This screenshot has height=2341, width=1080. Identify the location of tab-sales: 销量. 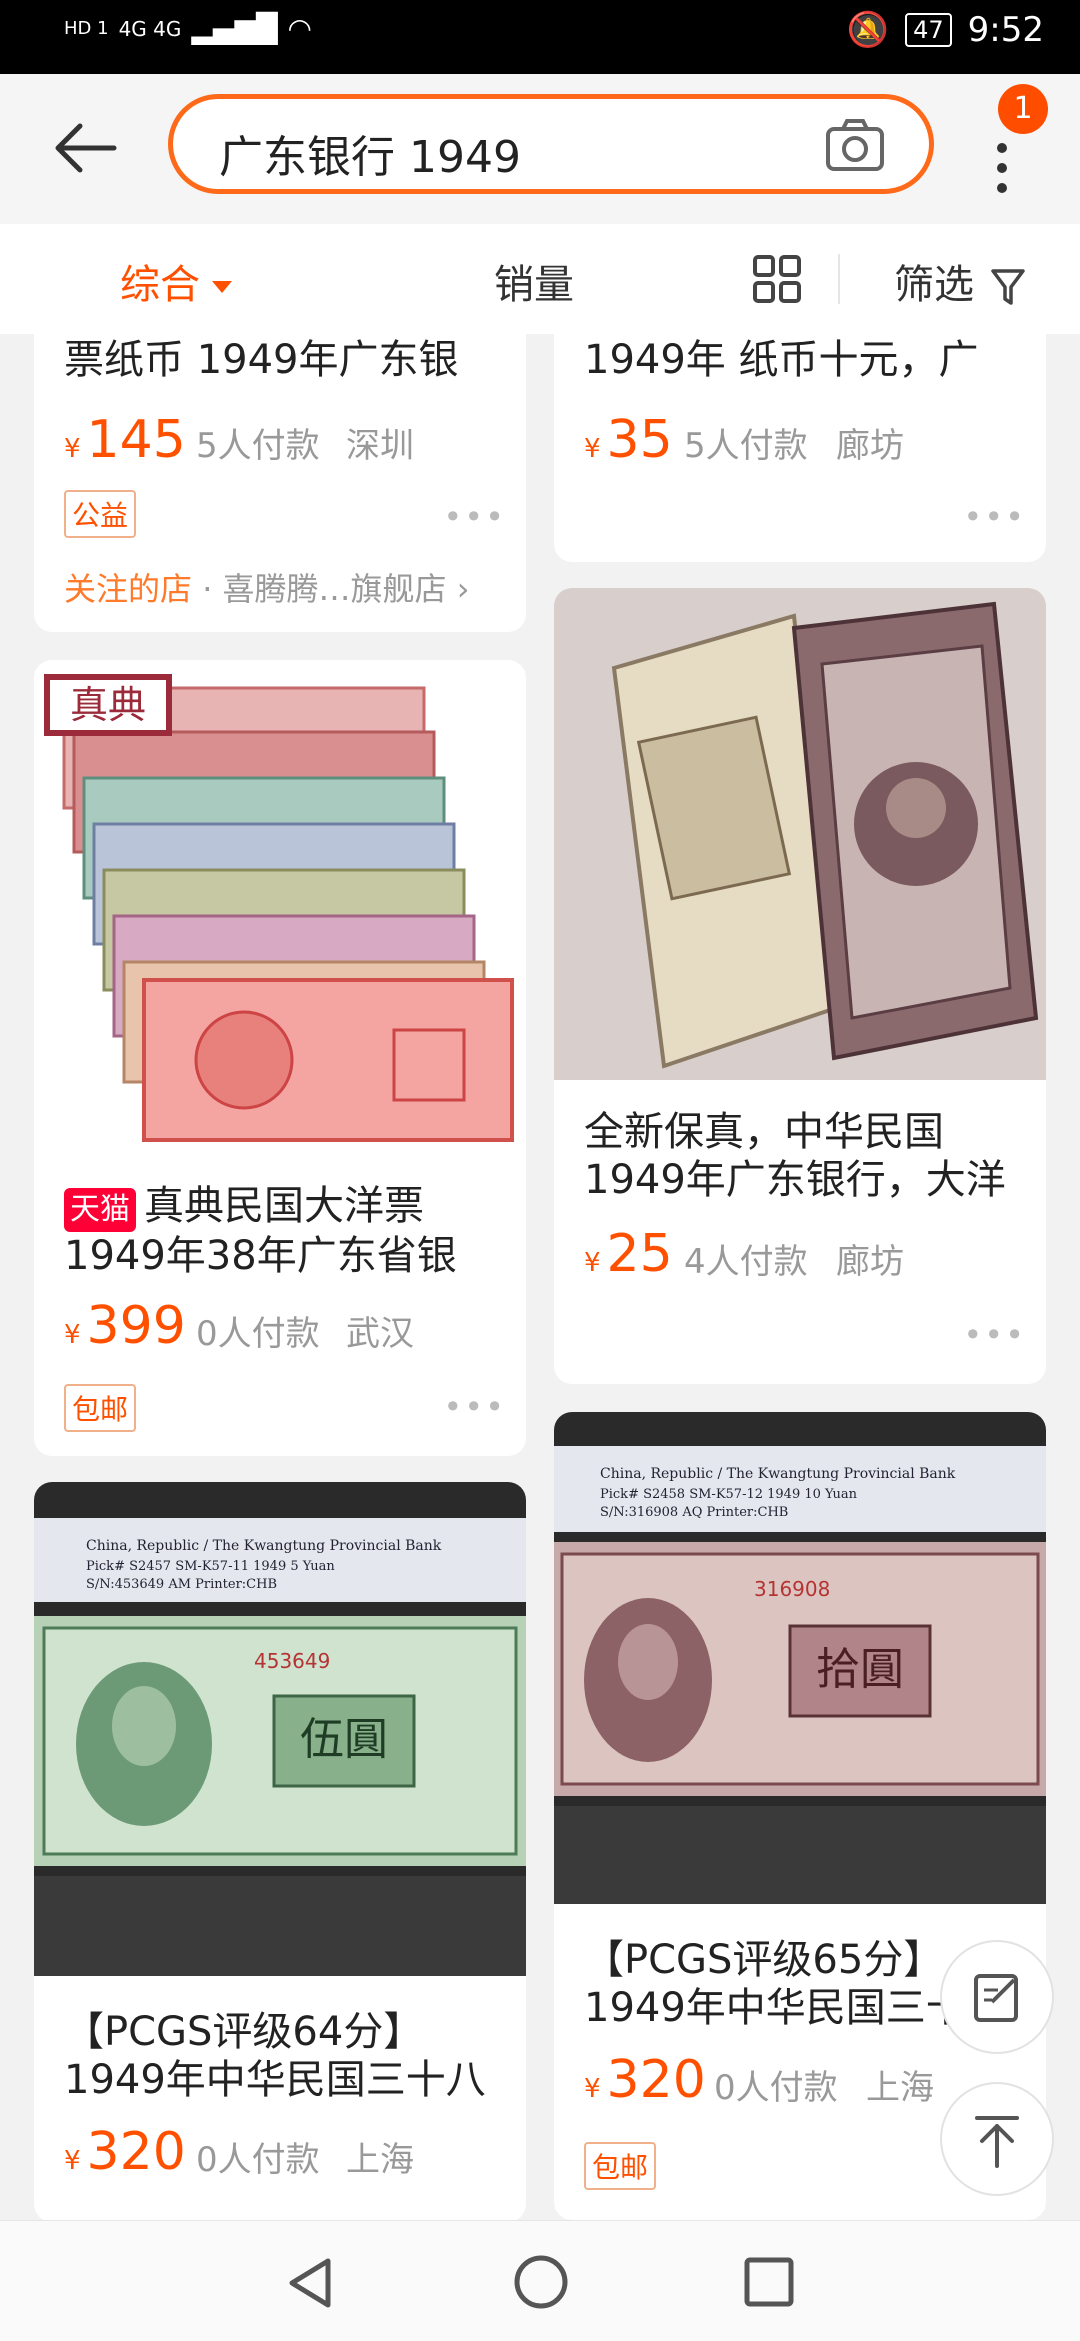
(534, 281).